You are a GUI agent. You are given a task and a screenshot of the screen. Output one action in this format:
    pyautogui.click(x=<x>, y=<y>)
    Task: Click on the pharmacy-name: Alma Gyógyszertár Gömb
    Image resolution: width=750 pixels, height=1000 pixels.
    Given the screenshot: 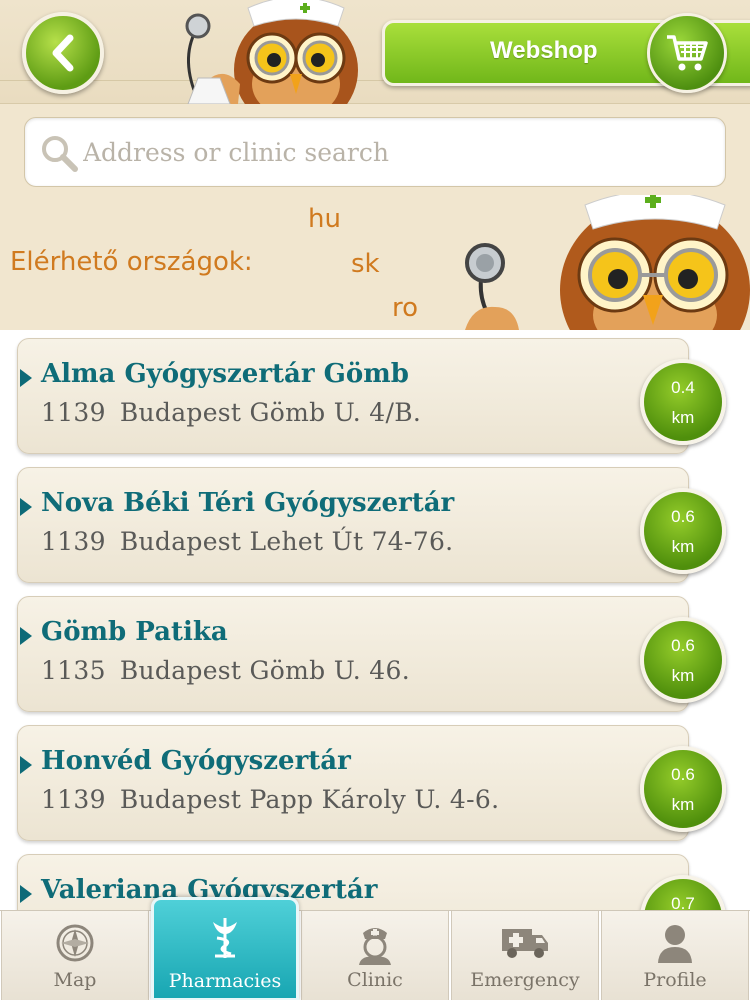 What is the action you would take?
    pyautogui.click(x=225, y=374)
    